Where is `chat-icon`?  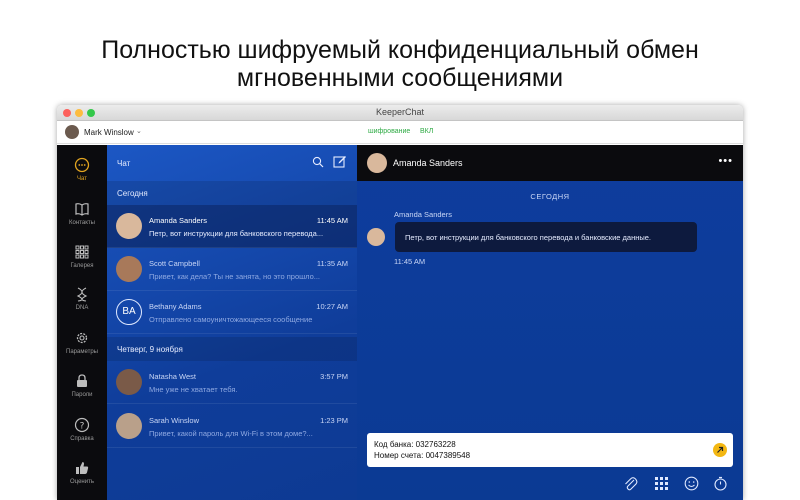
chat-icon is located at coordinates (82, 165).